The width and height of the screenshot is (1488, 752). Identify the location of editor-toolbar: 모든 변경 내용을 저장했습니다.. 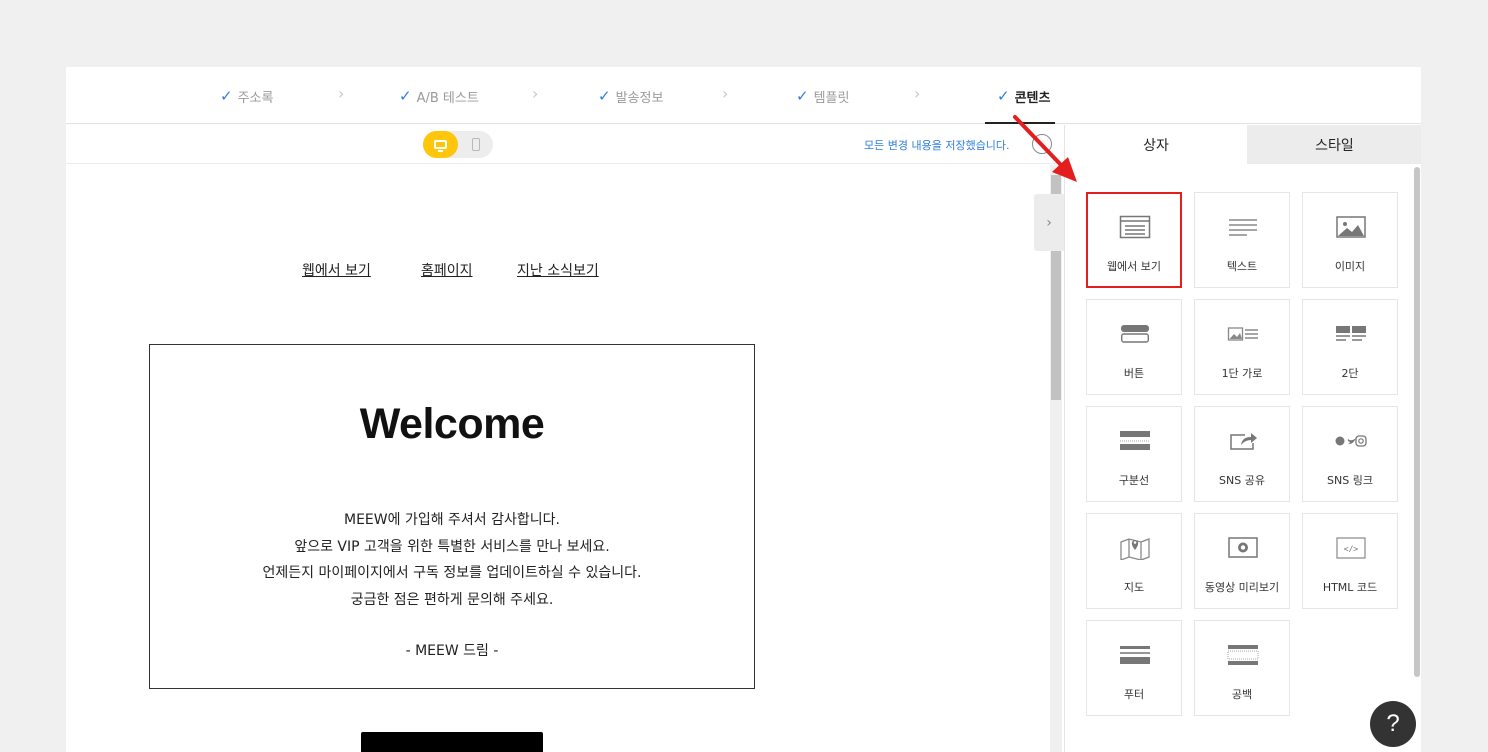
(565, 144).